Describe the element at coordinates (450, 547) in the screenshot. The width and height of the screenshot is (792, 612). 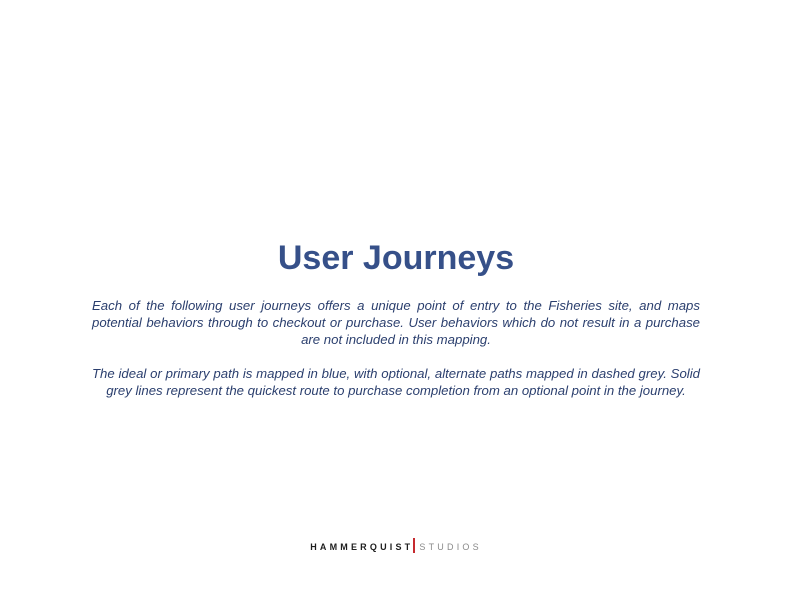
I see `brand-logo-secondary: STUDIOS` at that location.